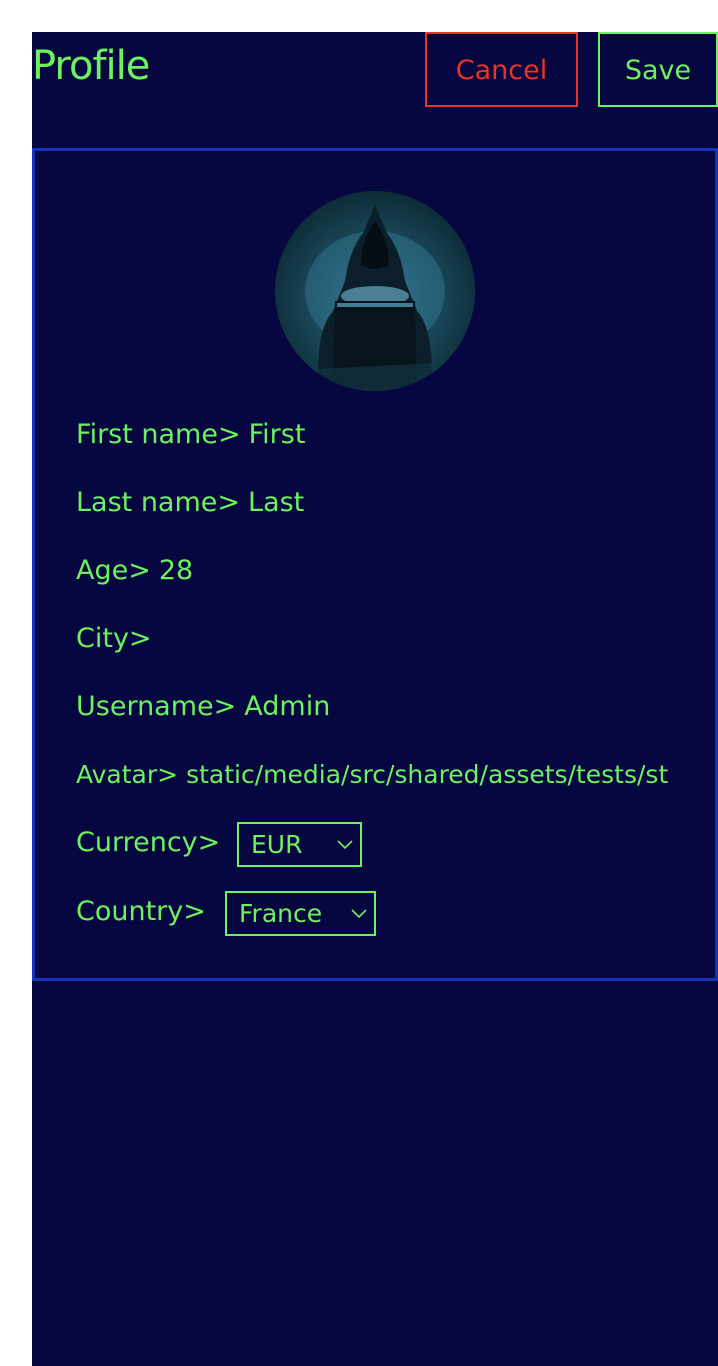 Image resolution: width=718 pixels, height=1366 pixels. What do you see at coordinates (91, 66) in the screenshot?
I see `page-title: Profile` at bounding box center [91, 66].